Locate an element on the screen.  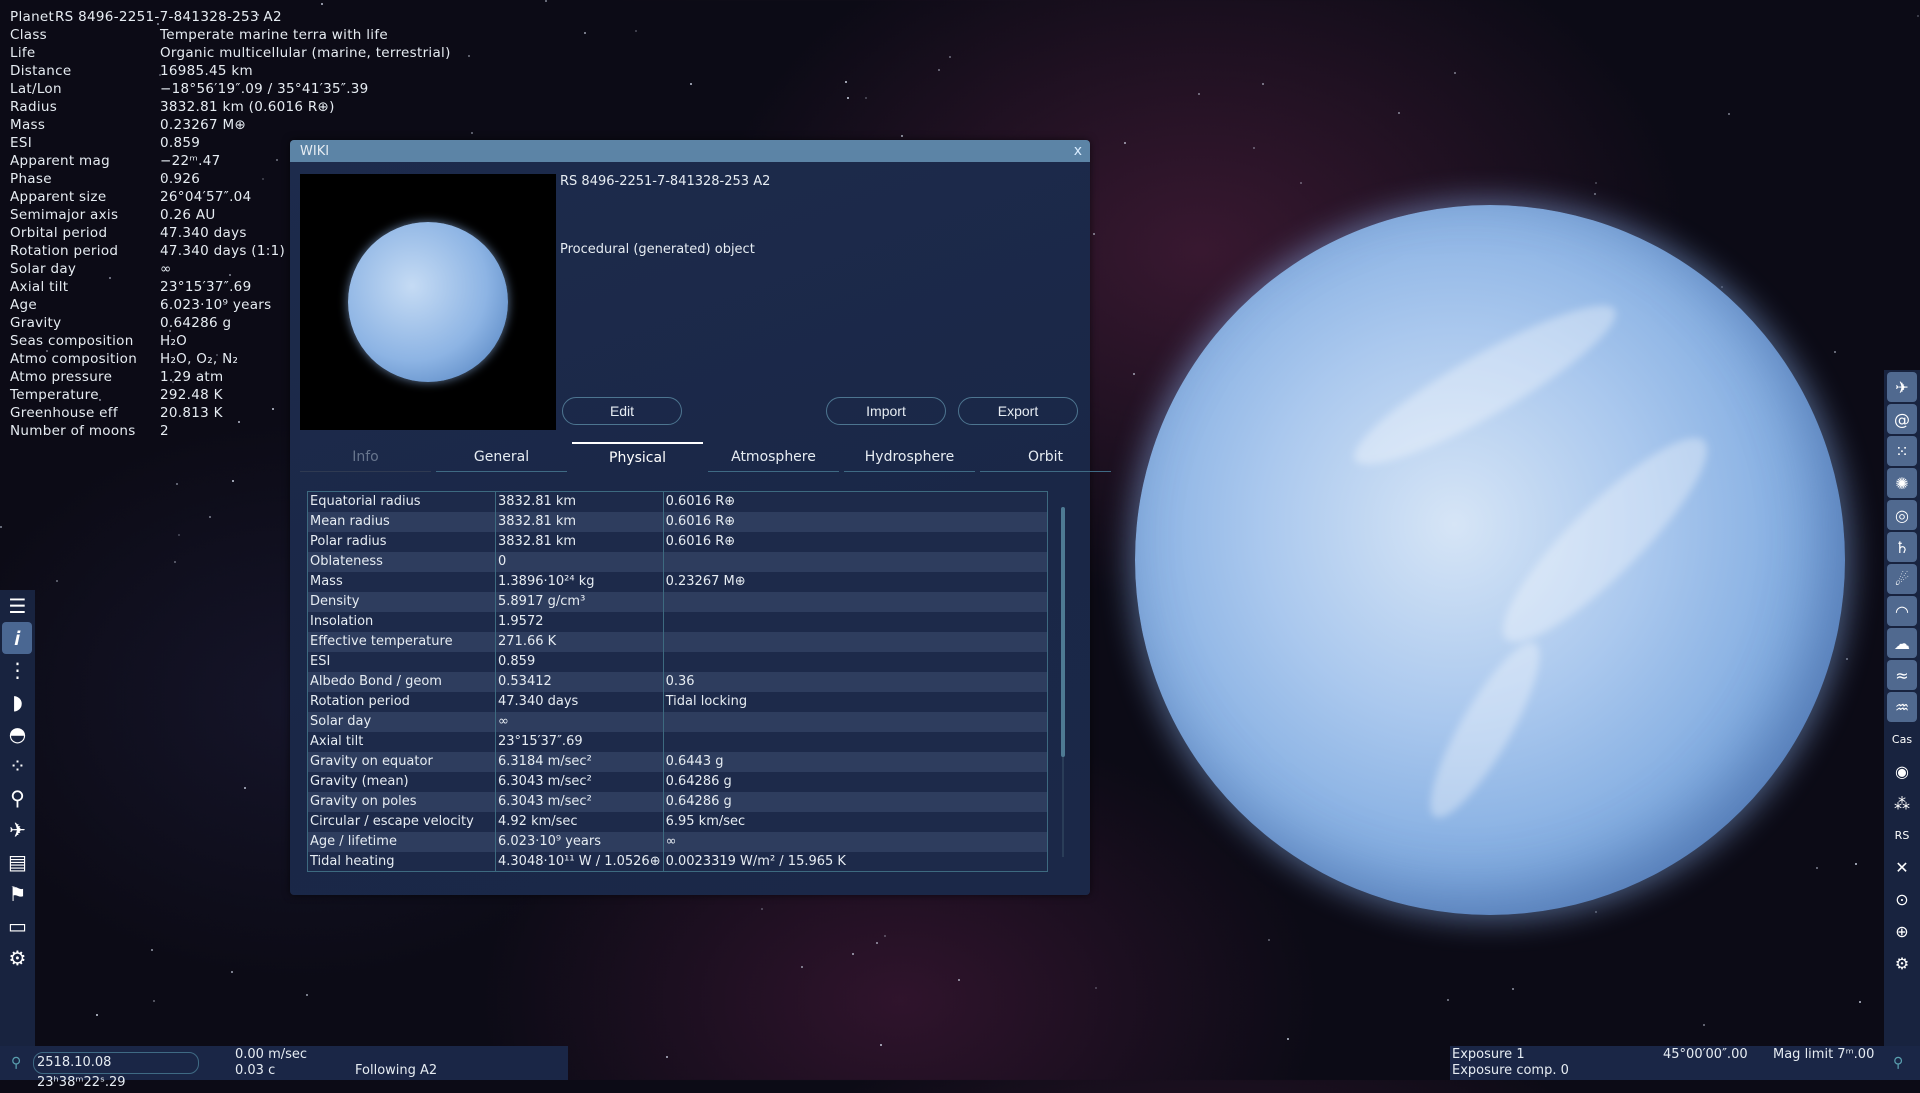
menu-icon: ☰ is located at coordinates (17, 606).